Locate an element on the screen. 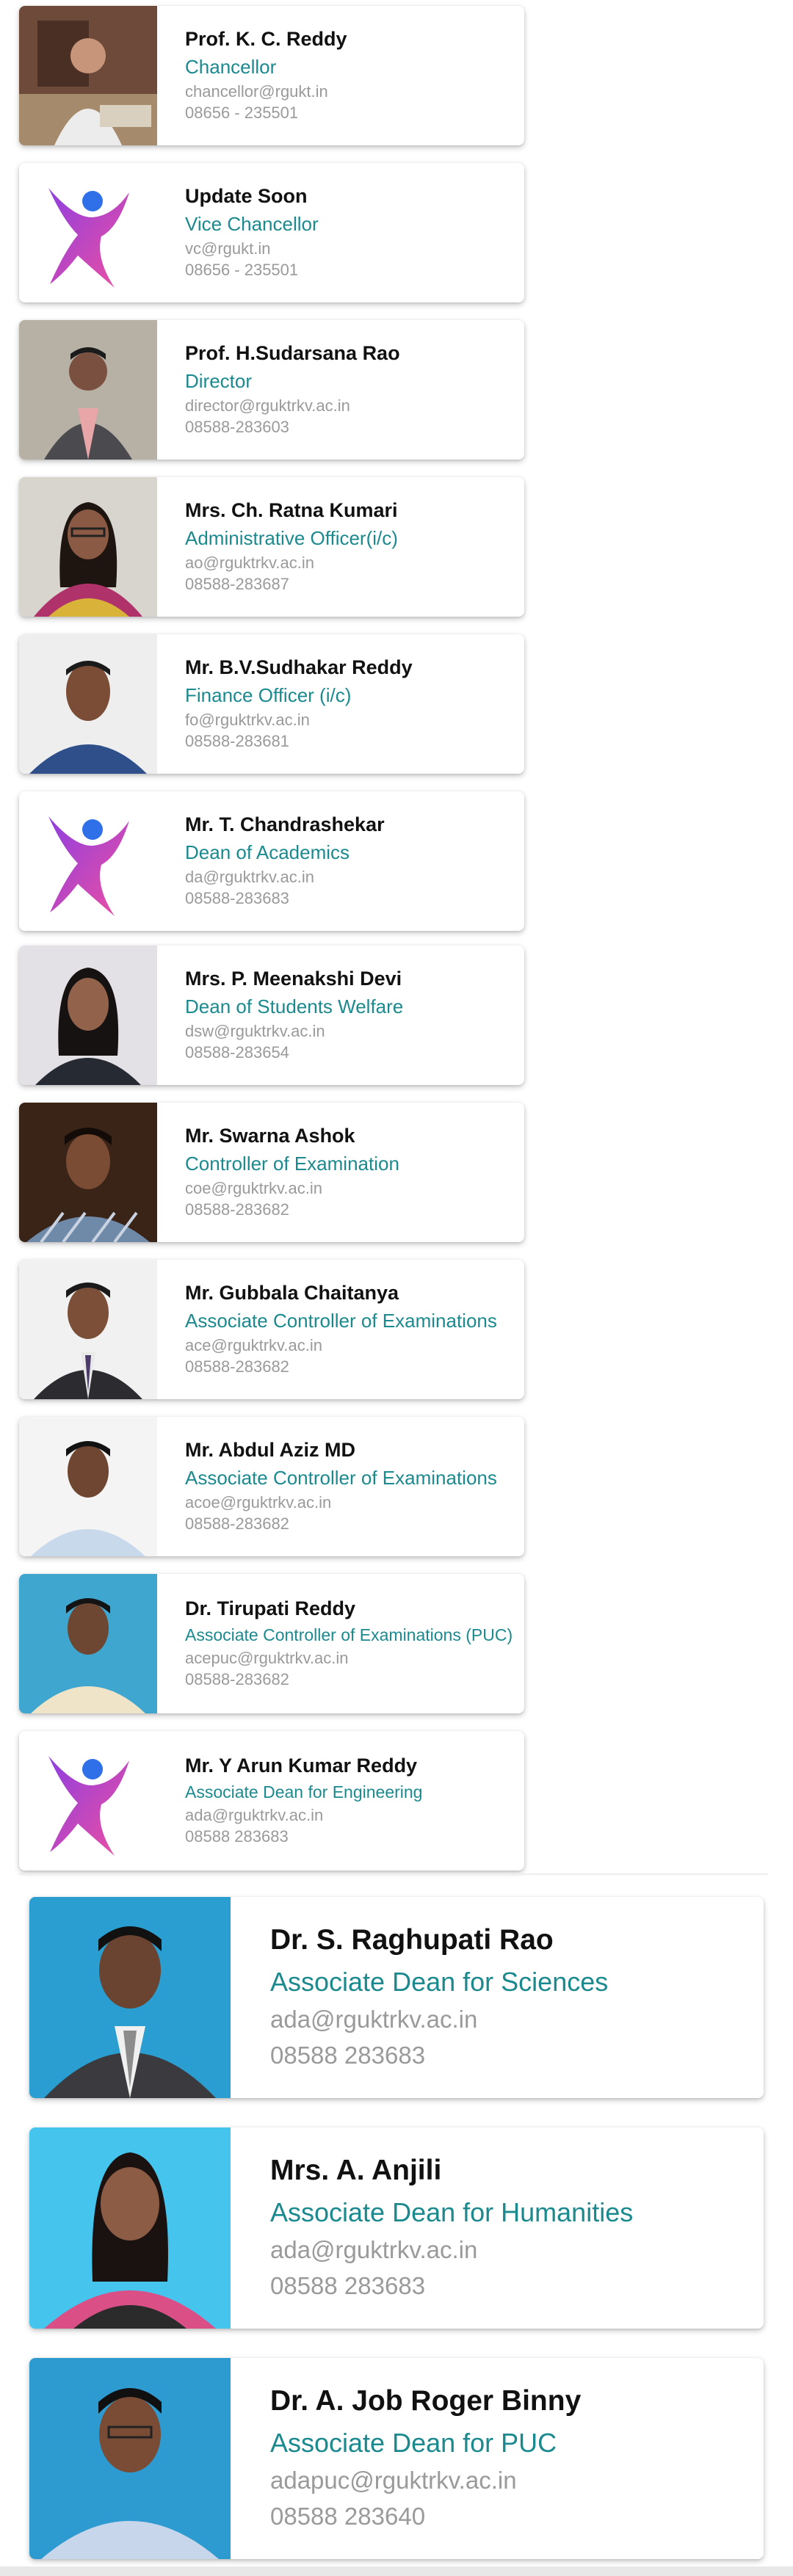 The image size is (793, 2576). person-email: acoe@rguktrkv.ac.in is located at coordinates (350, 1503).